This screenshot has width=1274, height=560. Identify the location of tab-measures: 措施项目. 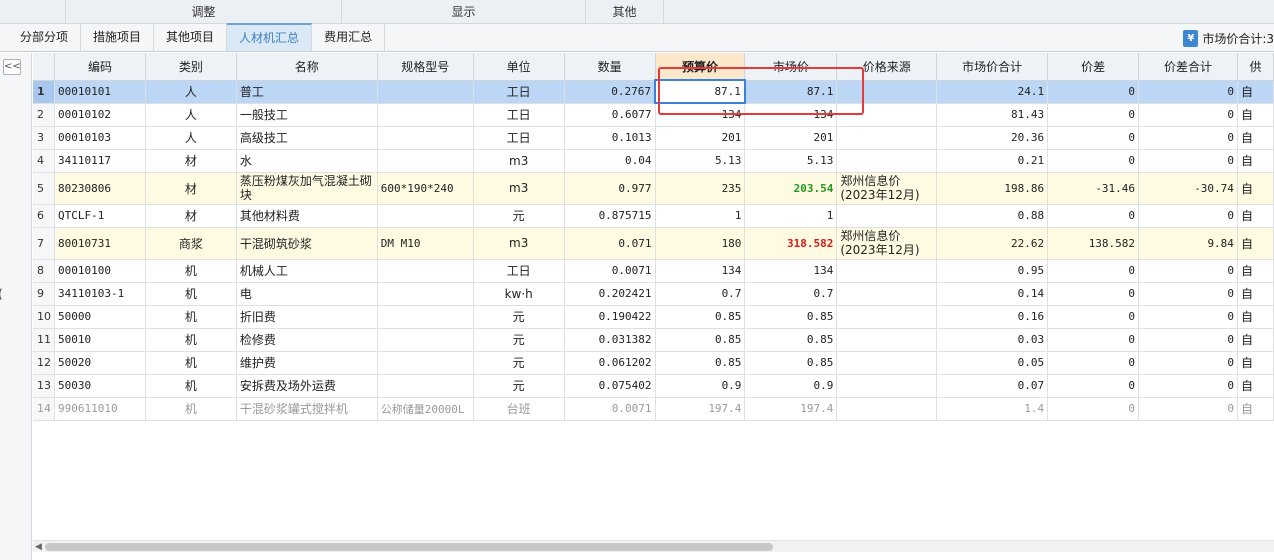
(118, 37).